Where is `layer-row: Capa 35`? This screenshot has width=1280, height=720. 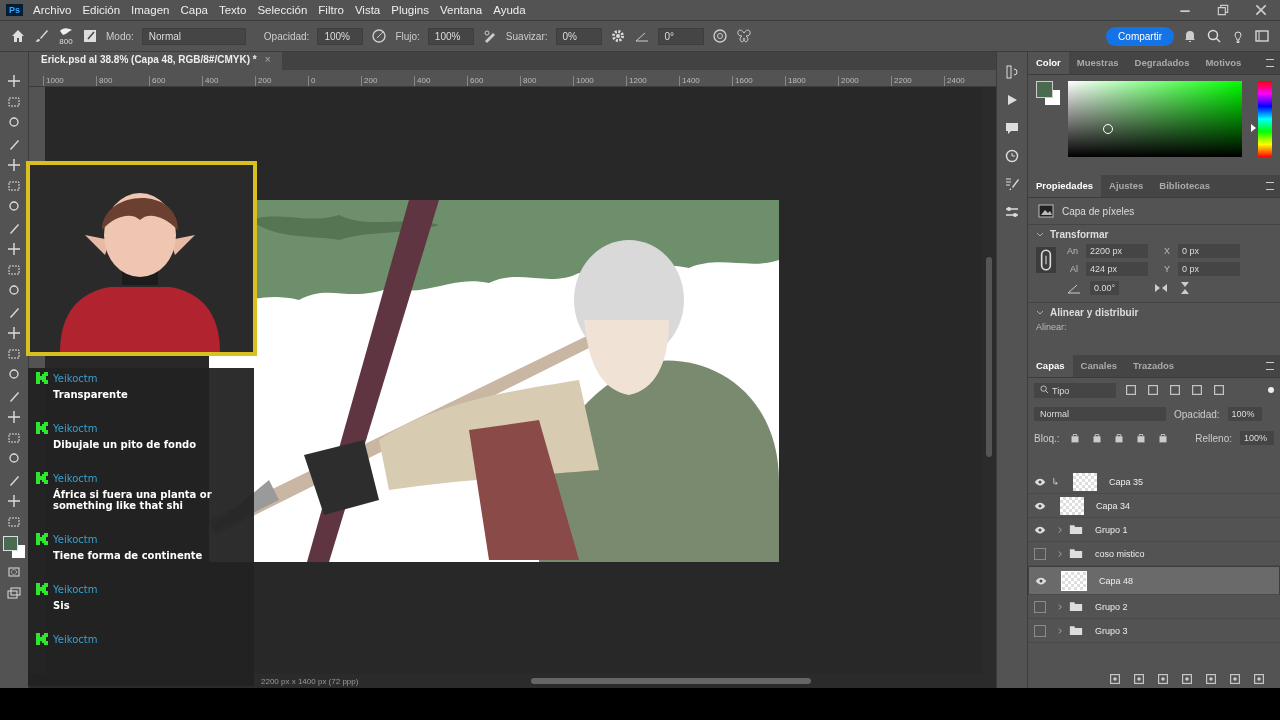 layer-row: Capa 35 is located at coordinates (1154, 482).